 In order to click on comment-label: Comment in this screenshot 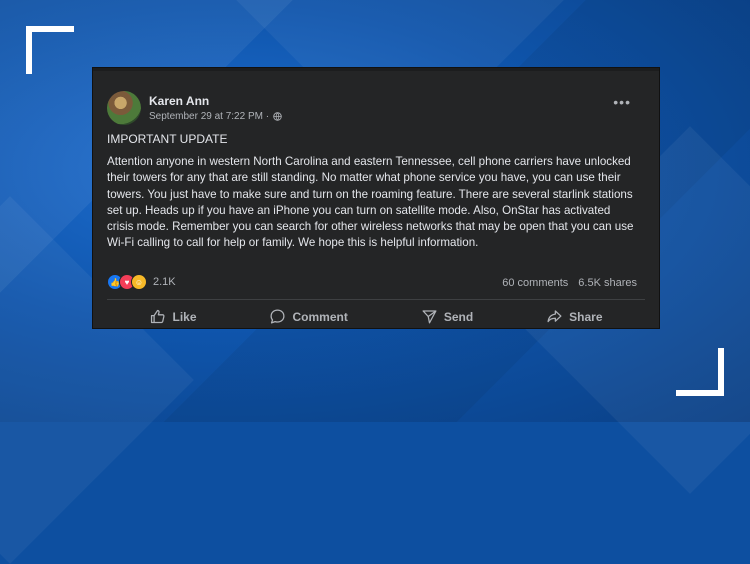, I will do `click(320, 316)`.